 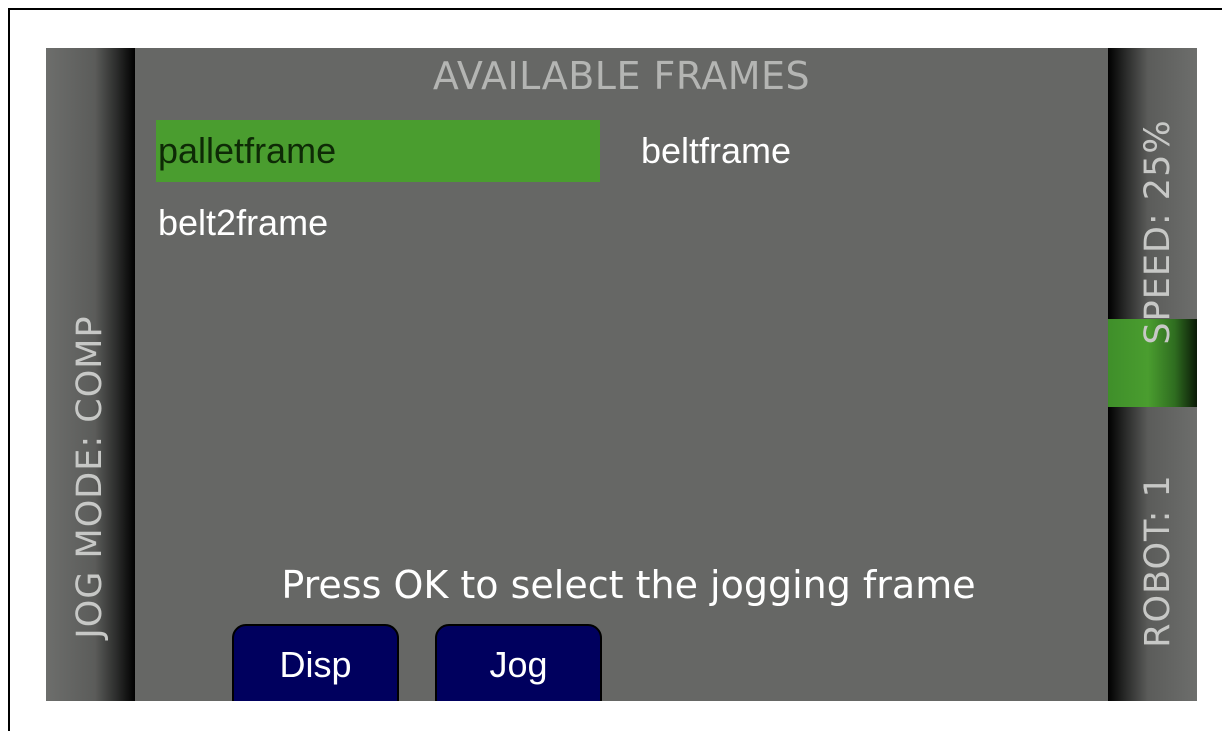 What do you see at coordinates (1158, 561) in the screenshot?
I see `robot-label: ROBOT: 1` at bounding box center [1158, 561].